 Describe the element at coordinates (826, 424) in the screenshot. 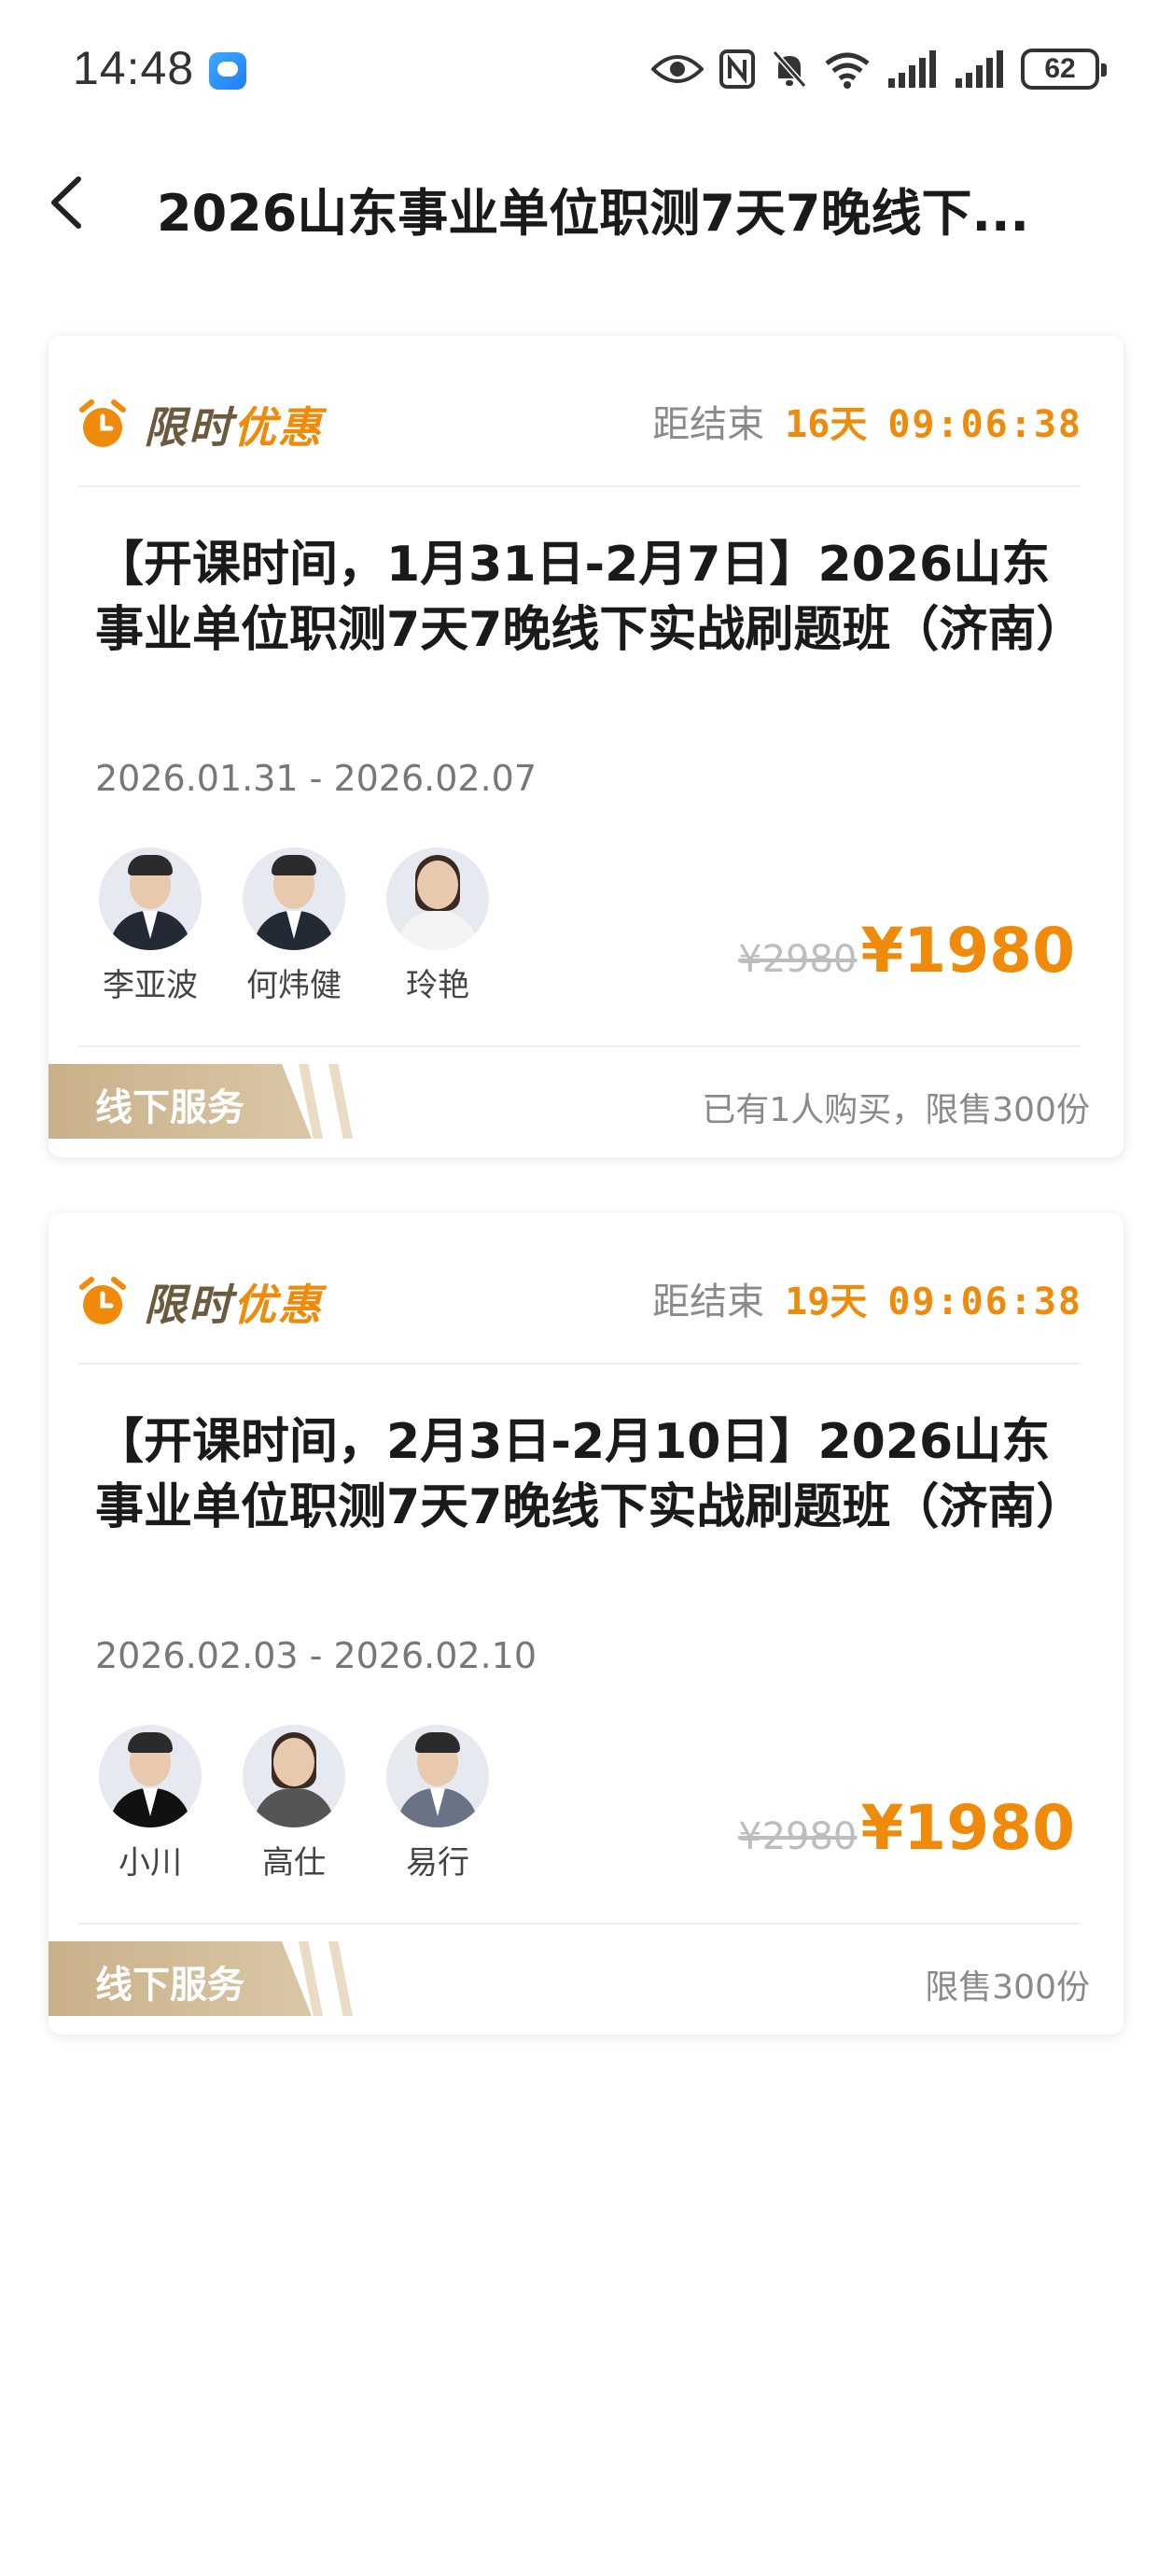

I see `countdown-days: 16天` at that location.